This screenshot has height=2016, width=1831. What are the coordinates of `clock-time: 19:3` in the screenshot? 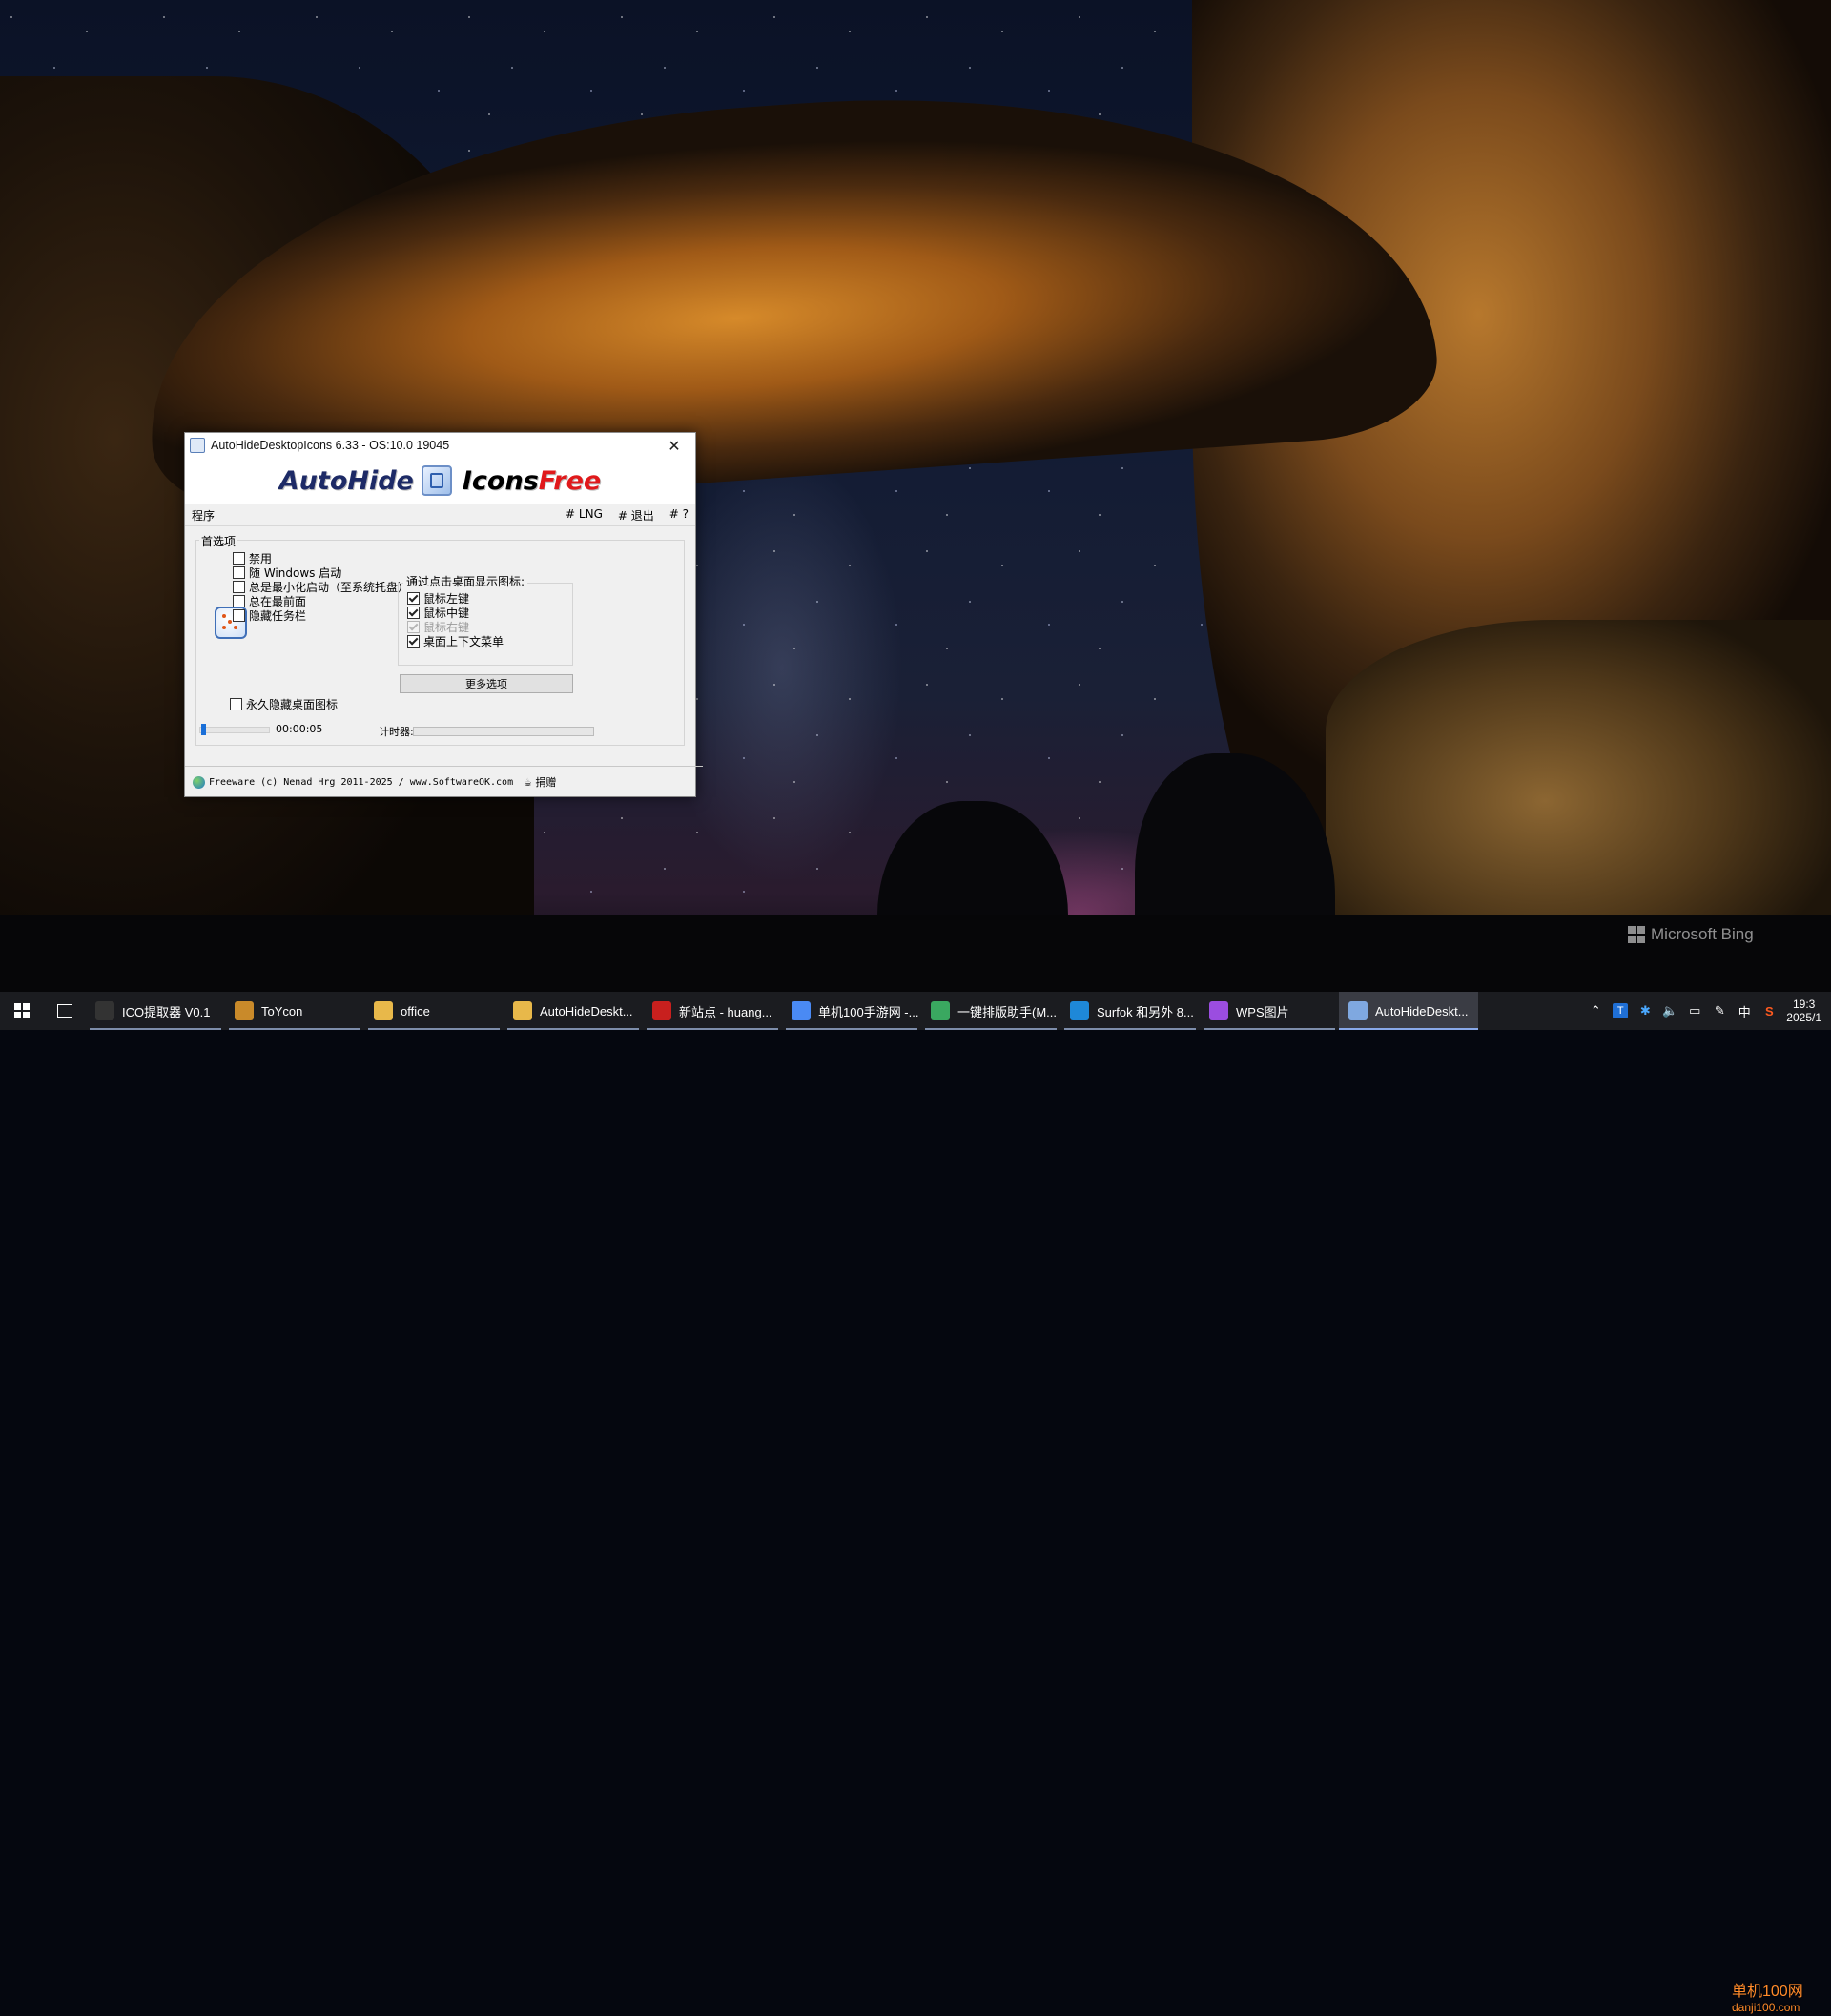 It's located at (1804, 1004).